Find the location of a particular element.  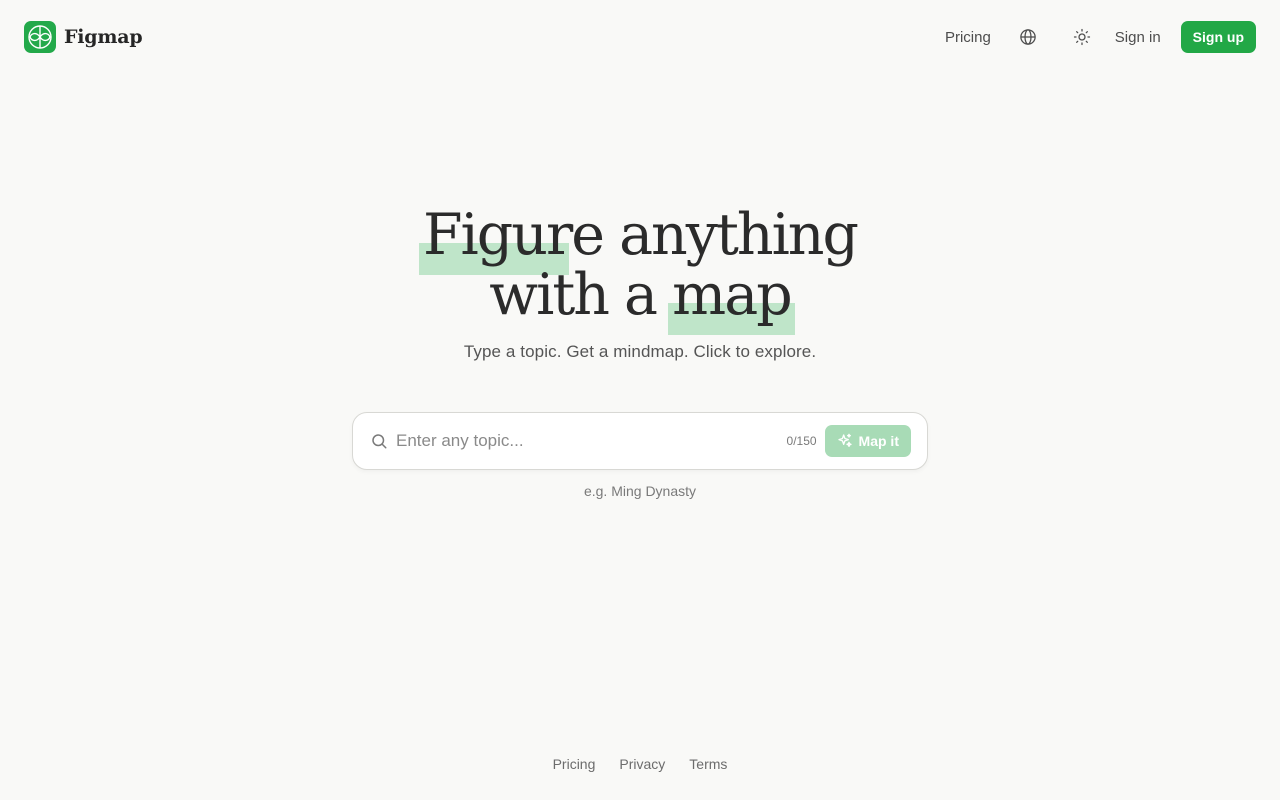

sign-up-button: Sign up is located at coordinates (1218, 37).